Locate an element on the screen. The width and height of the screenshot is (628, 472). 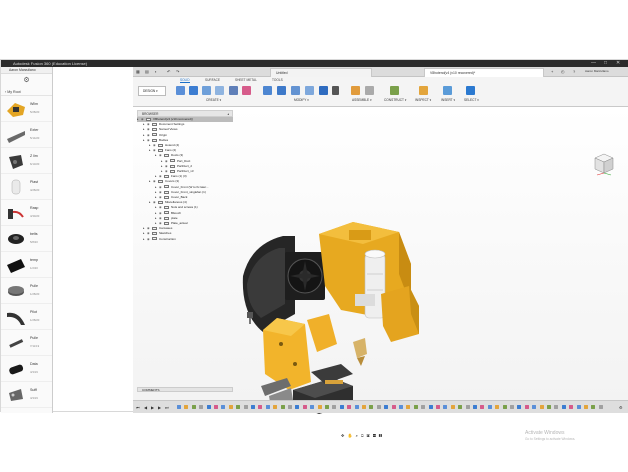
pattern-icon is located at coordinates (233, 90).